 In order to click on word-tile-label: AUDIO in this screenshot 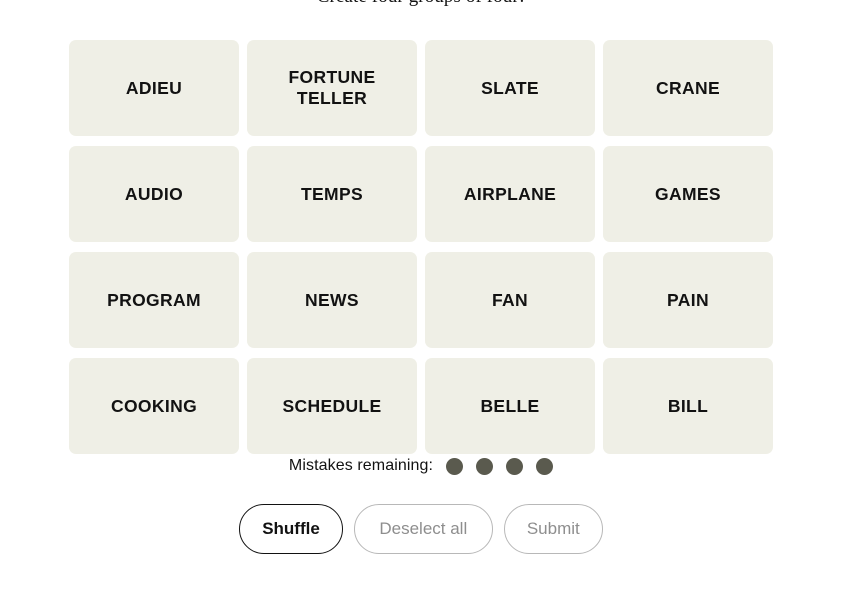, I will do `click(154, 193)`.